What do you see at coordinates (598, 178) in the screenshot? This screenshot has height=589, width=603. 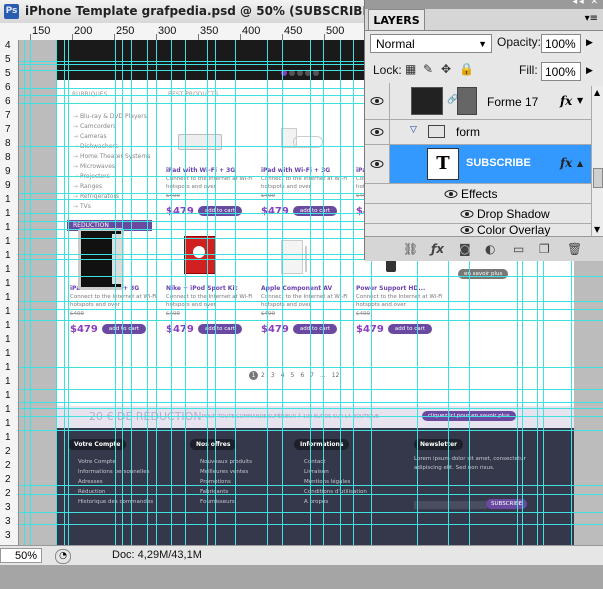 I see `scroll-thumb` at bounding box center [598, 178].